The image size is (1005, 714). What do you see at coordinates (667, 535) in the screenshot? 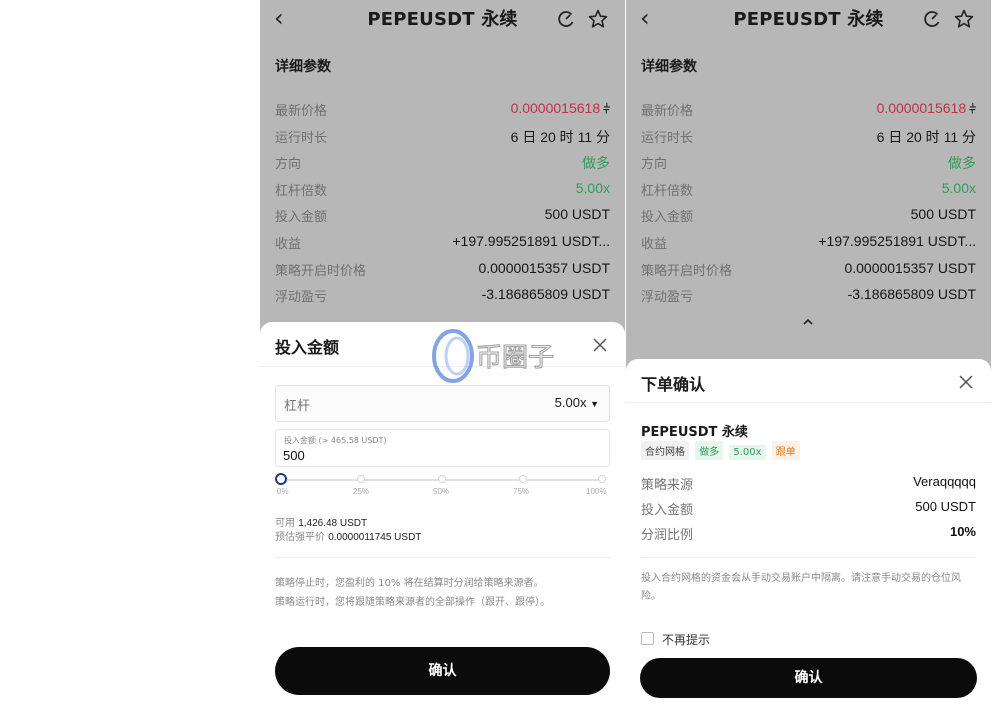
I see `row-label: 分润比例` at bounding box center [667, 535].